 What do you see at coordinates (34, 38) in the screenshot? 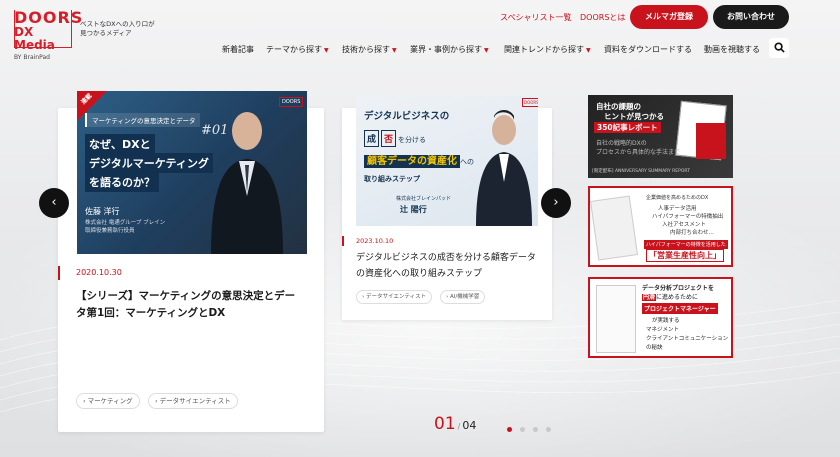
I see `logo-subwordmark: DX Media` at bounding box center [34, 38].